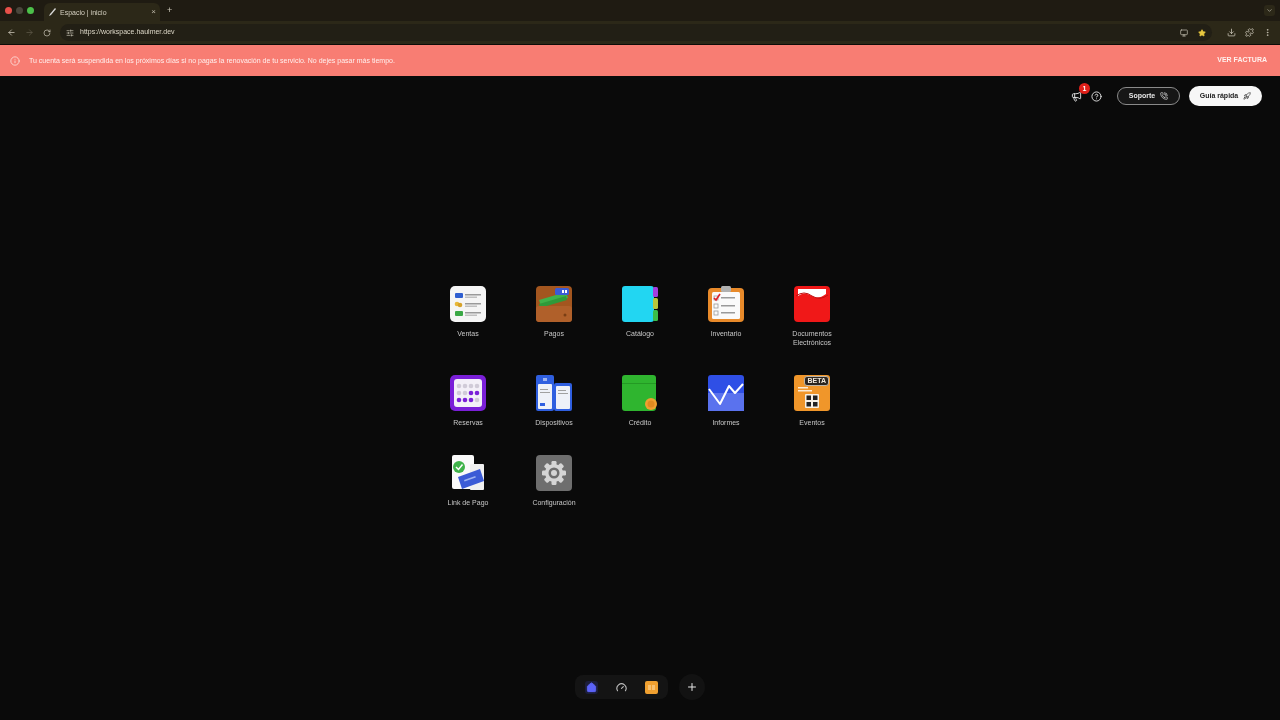 Image resolution: width=1280 pixels, height=720 pixels. Describe the element at coordinates (812, 304) in the screenshot. I see `folder-icon` at that location.